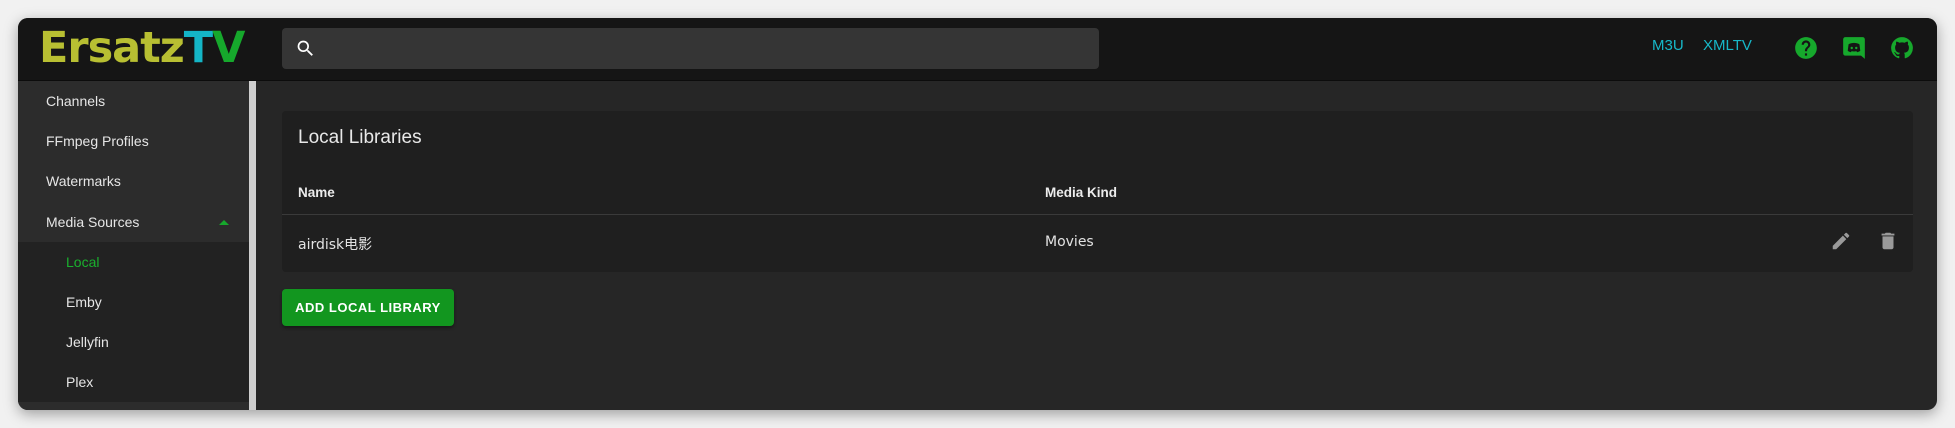 The height and width of the screenshot is (428, 1955). I want to click on logo-text-v: V, so click(228, 48).